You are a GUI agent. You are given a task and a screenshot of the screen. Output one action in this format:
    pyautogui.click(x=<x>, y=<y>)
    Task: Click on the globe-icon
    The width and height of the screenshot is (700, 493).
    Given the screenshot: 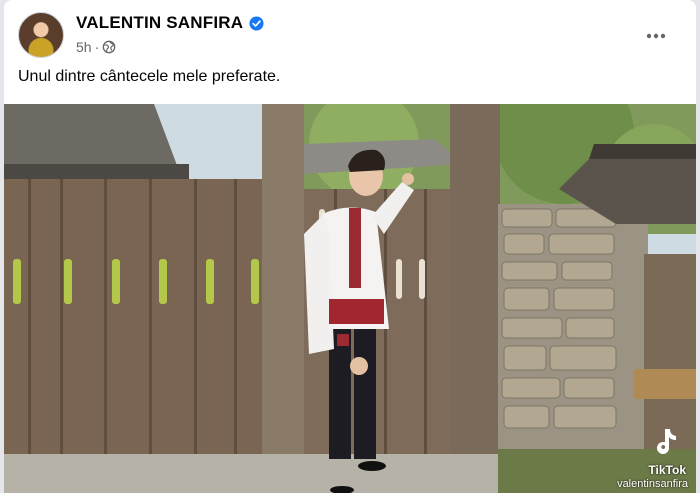 What is the action you would take?
    pyautogui.click(x=109, y=47)
    